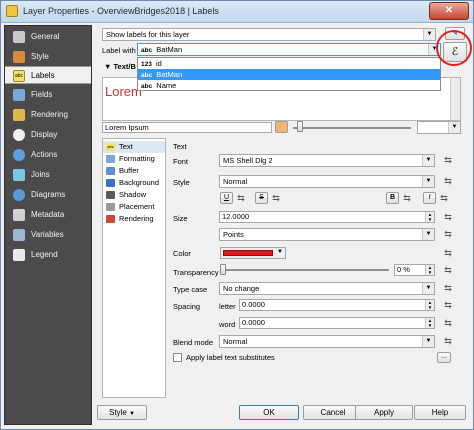  Describe the element at coordinates (19, 155) in the screenshot. I see `gear-icon` at that location.